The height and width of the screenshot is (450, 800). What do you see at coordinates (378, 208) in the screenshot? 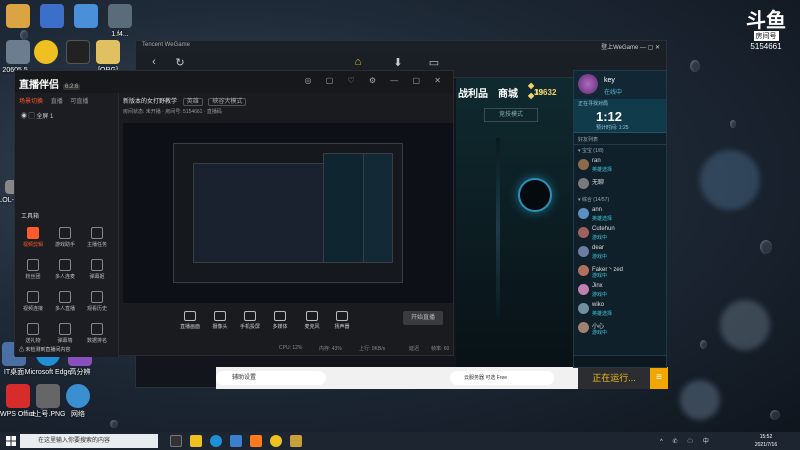
I see `nested-friends-preview` at bounding box center [378, 208].